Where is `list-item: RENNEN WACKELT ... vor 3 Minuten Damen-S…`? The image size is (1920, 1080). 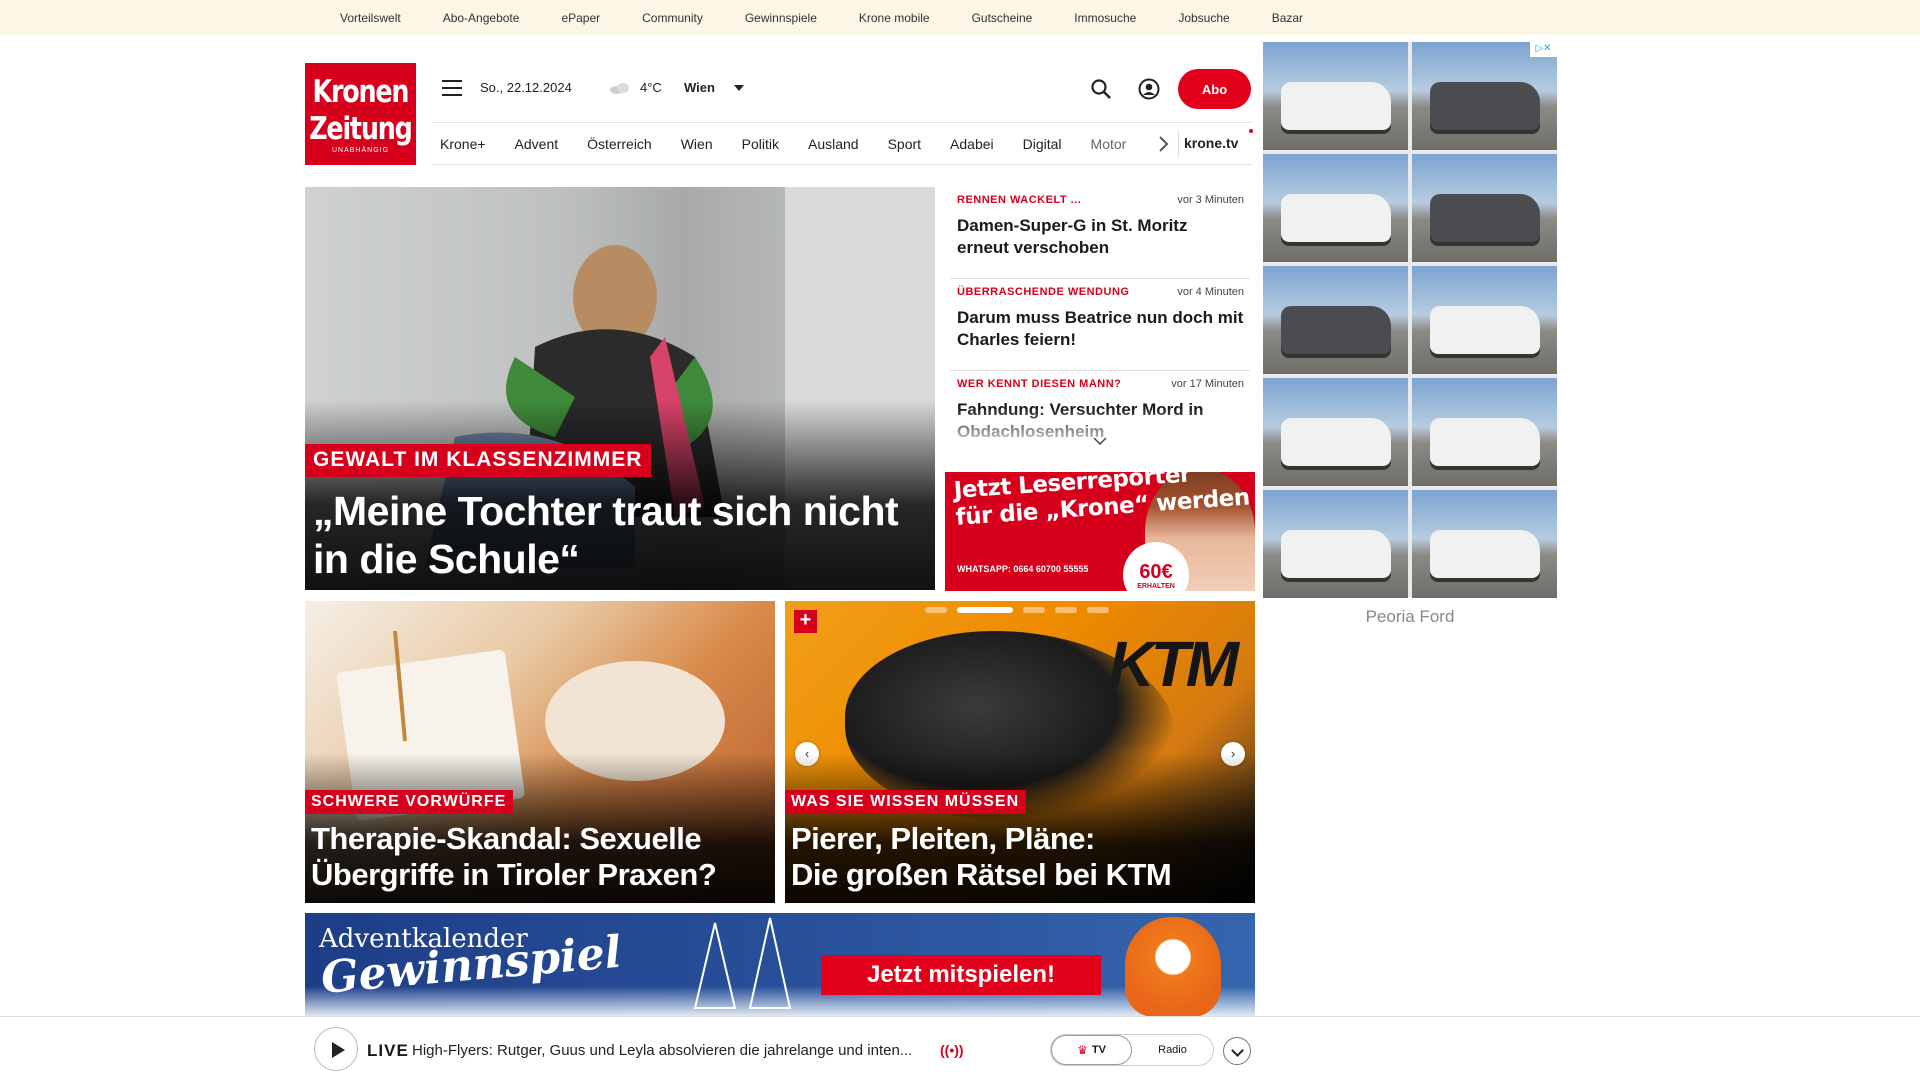
list-item: RENNEN WACKELT ... vor 3 Minuten Damen-S… is located at coordinates (1100, 233).